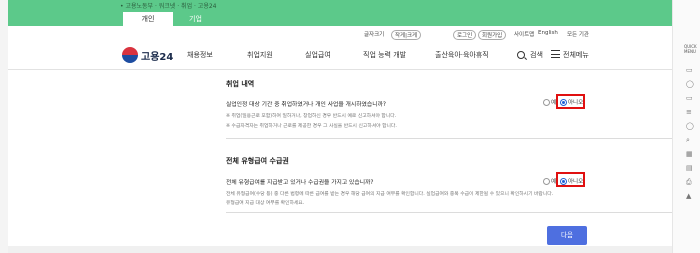 This screenshot has width=700, height=253. I want to click on search-label: 검색, so click(536, 55).